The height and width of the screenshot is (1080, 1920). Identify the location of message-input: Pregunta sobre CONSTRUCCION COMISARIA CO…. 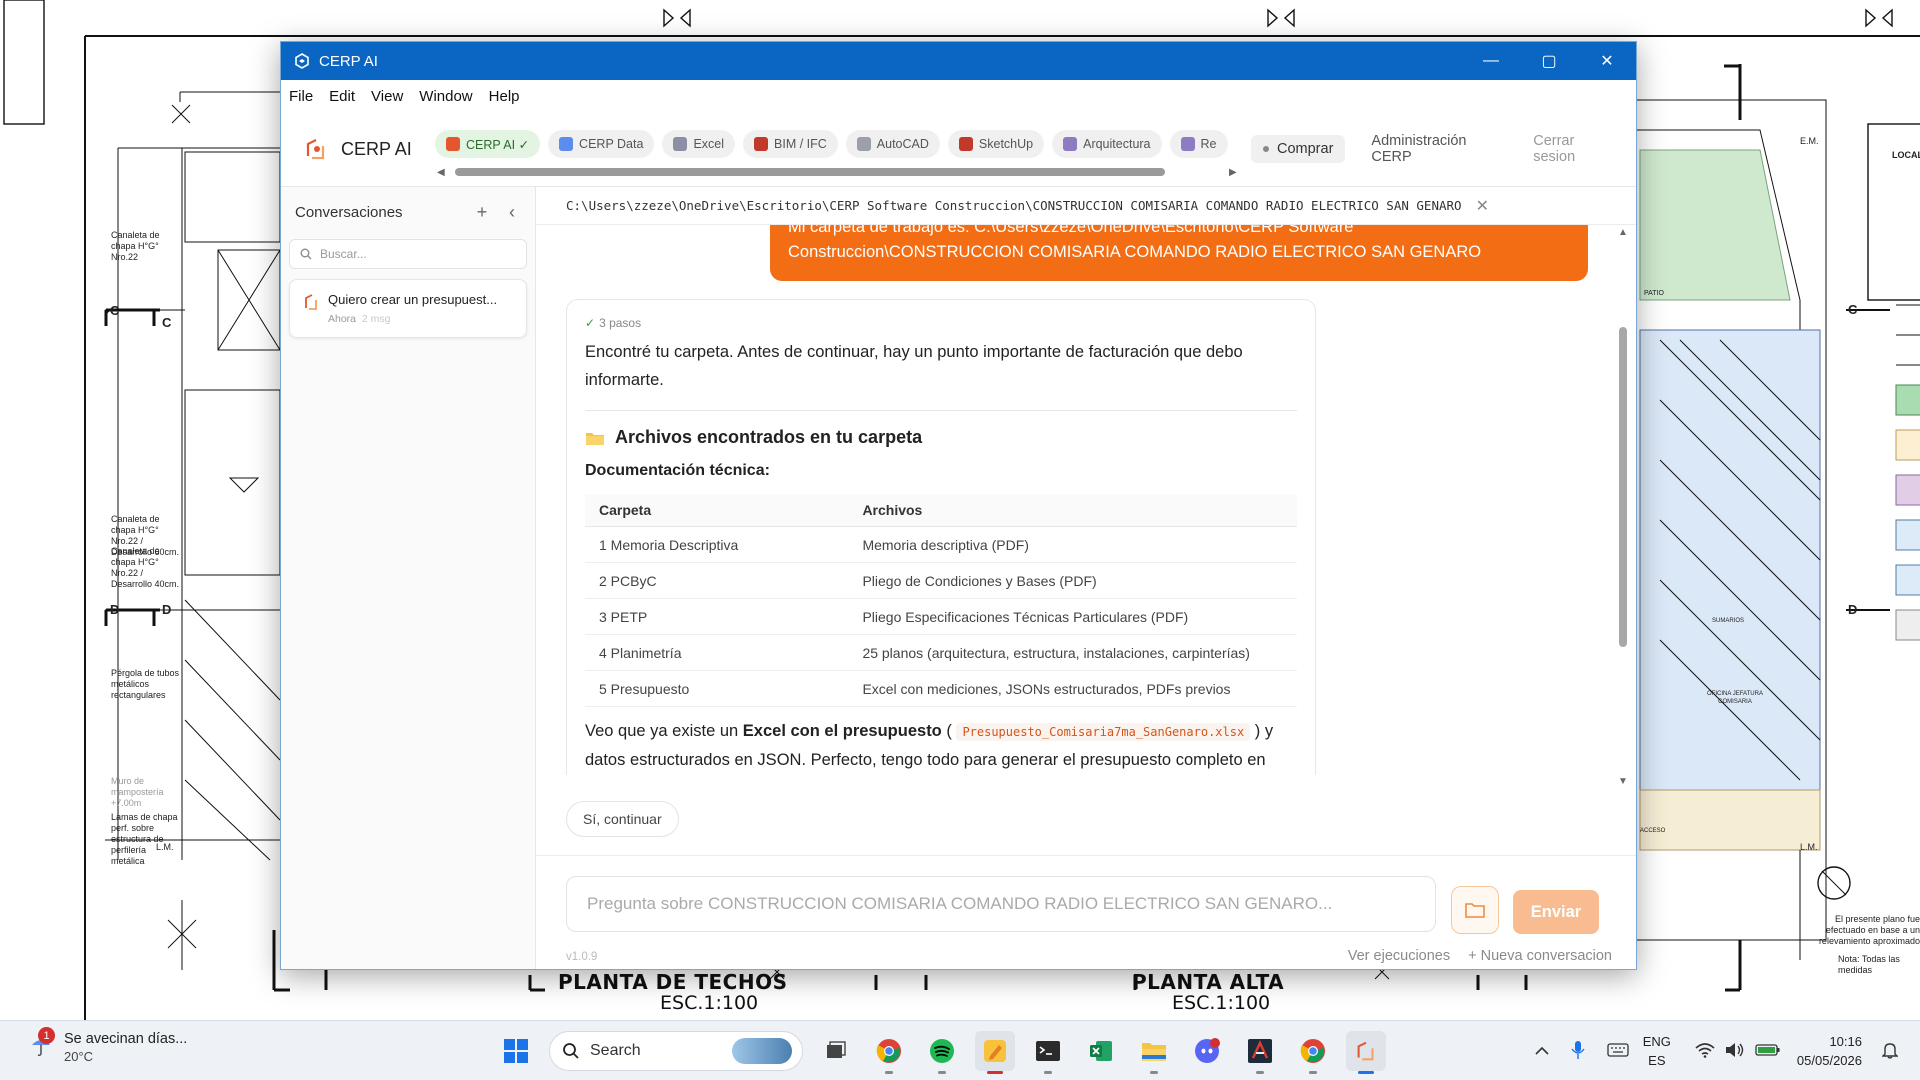
(1001, 904).